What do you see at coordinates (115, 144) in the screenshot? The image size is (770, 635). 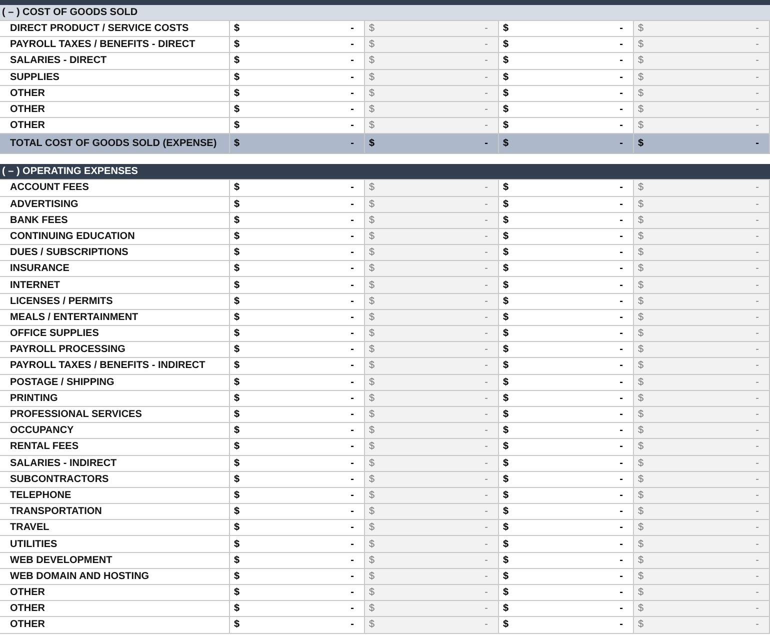 I see `total-label: TOTAL COST OF GOODS SOLD (EXPENSE)` at bounding box center [115, 144].